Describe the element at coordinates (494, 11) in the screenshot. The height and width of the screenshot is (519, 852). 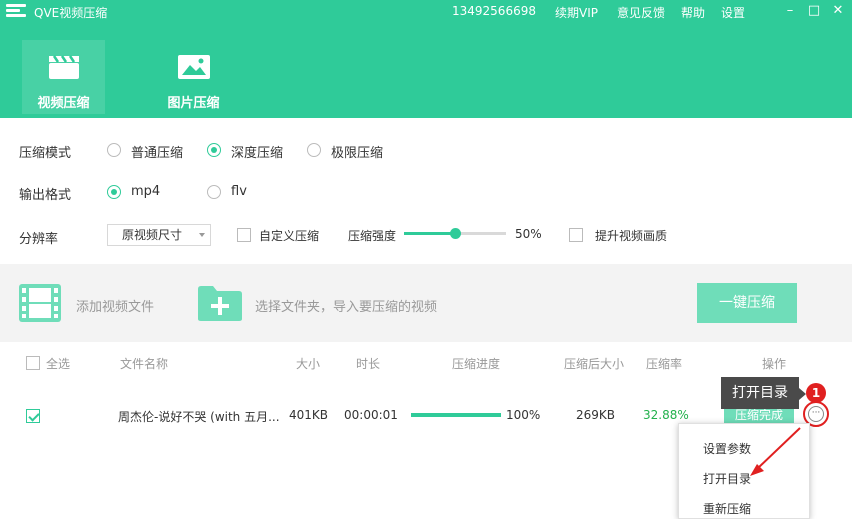
I see `account-phone: 13492566698` at that location.